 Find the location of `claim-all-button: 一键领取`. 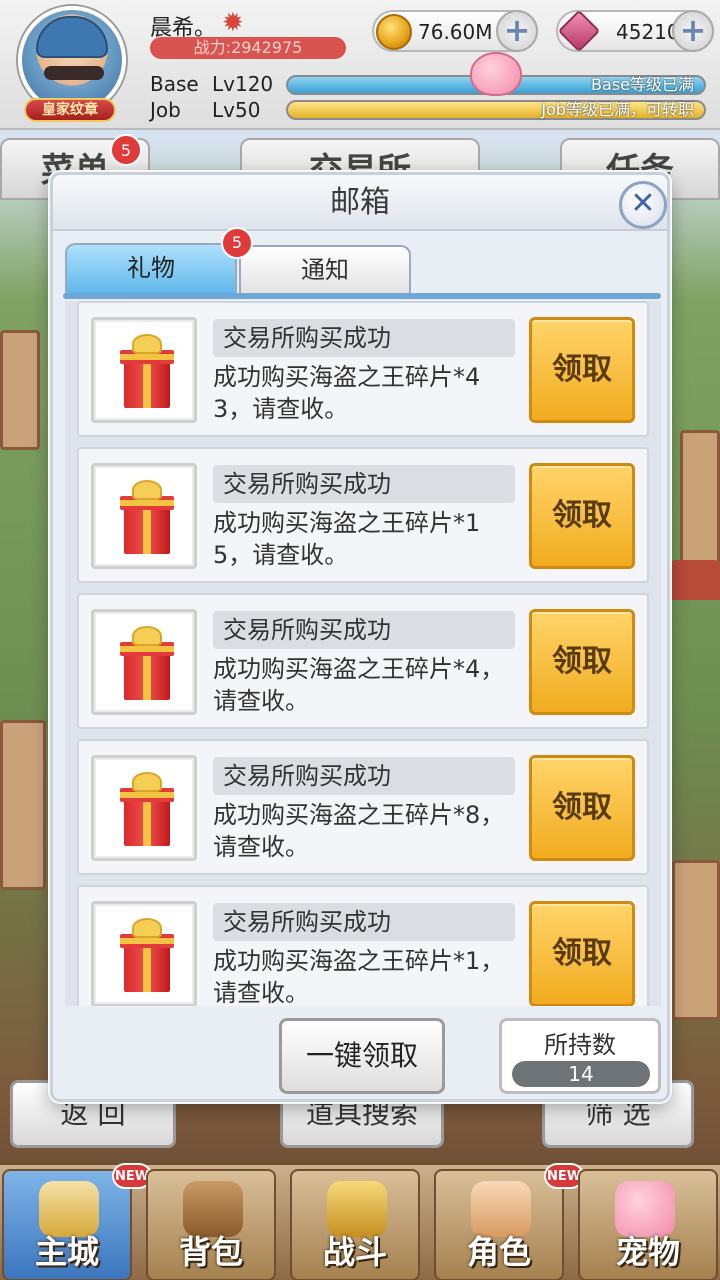

claim-all-button: 一键领取 is located at coordinates (362, 1056).